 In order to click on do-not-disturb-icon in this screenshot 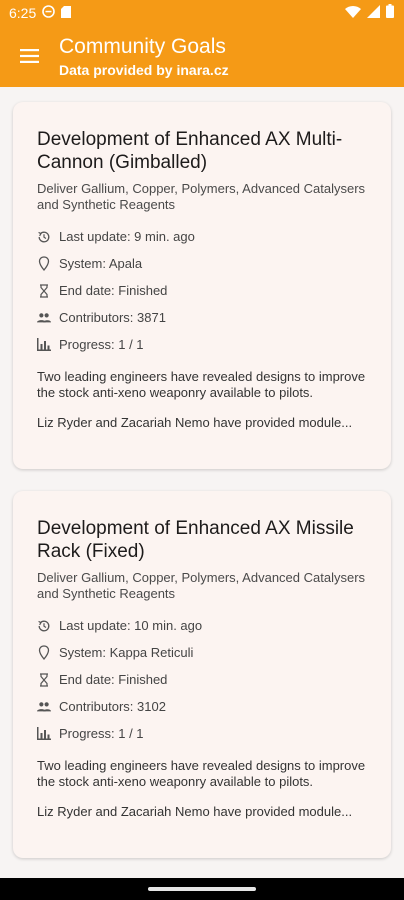, I will do `click(49, 12)`.